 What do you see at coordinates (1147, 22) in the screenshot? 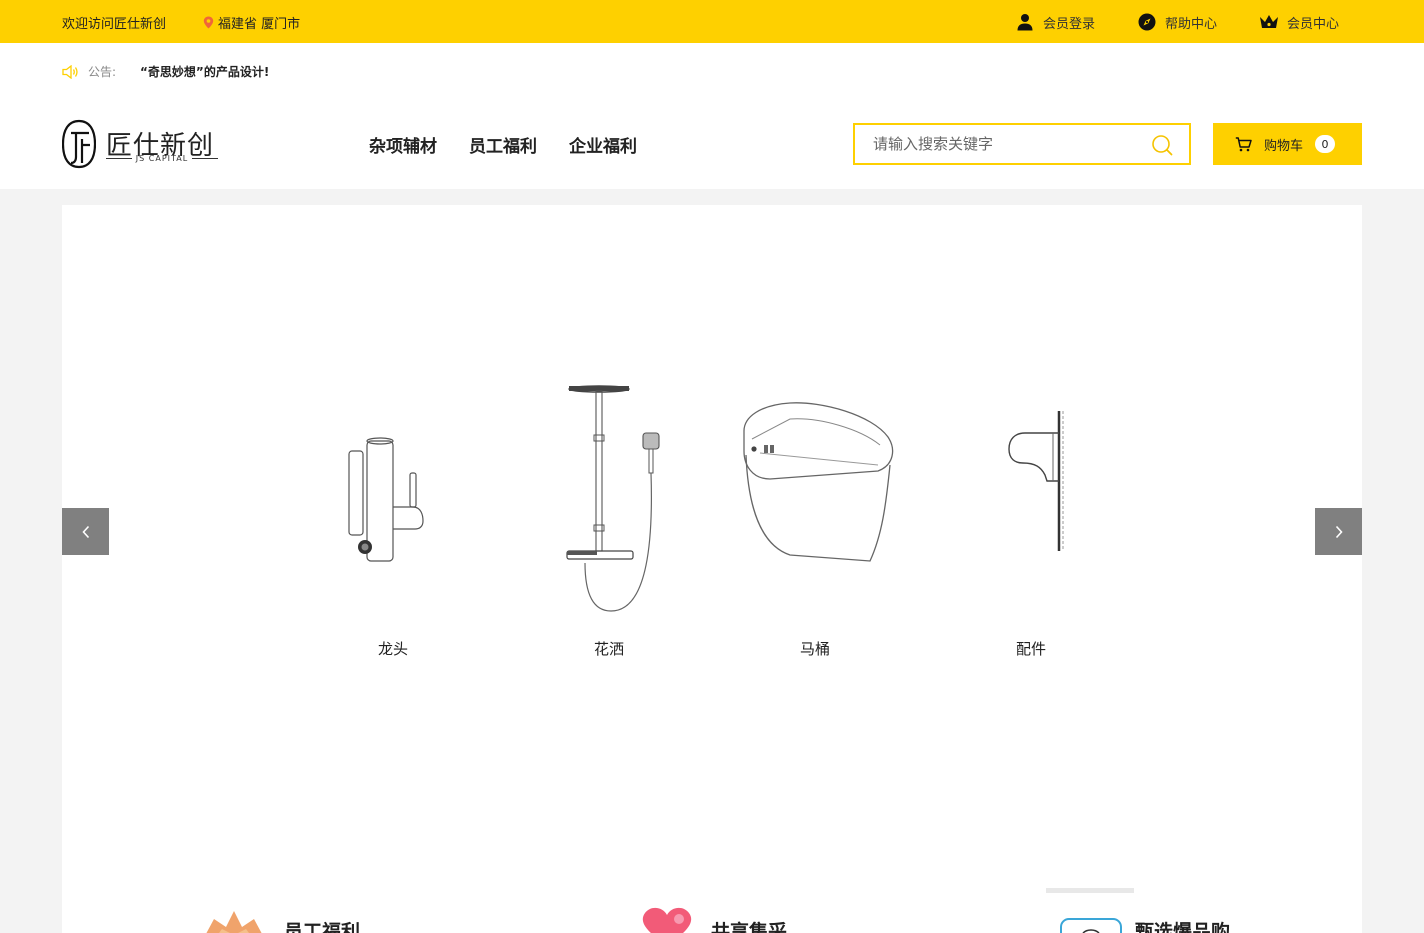
I see `compass-icon` at bounding box center [1147, 22].